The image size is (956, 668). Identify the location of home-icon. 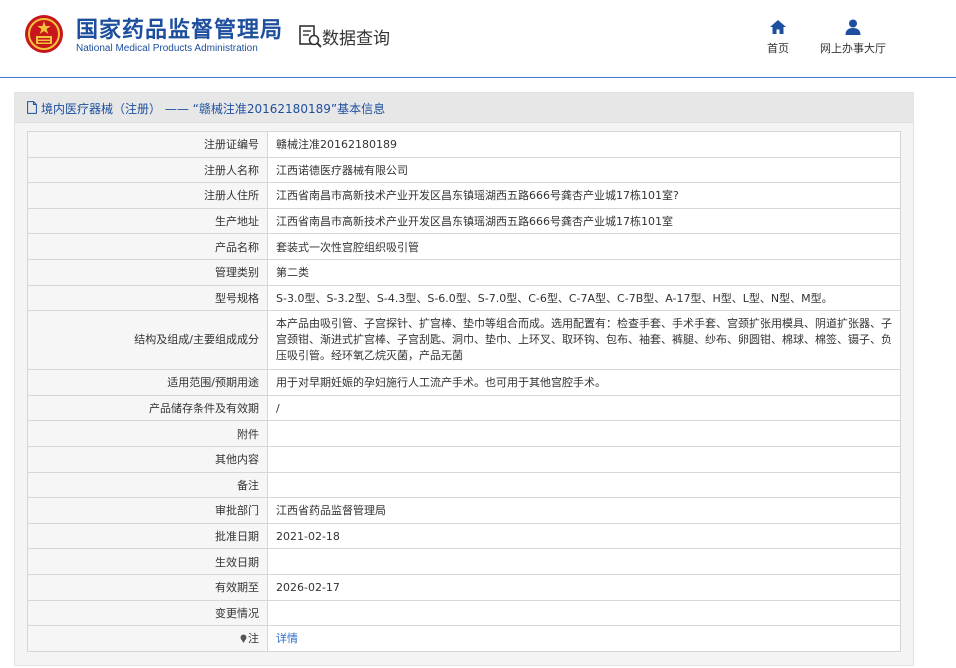
(778, 27).